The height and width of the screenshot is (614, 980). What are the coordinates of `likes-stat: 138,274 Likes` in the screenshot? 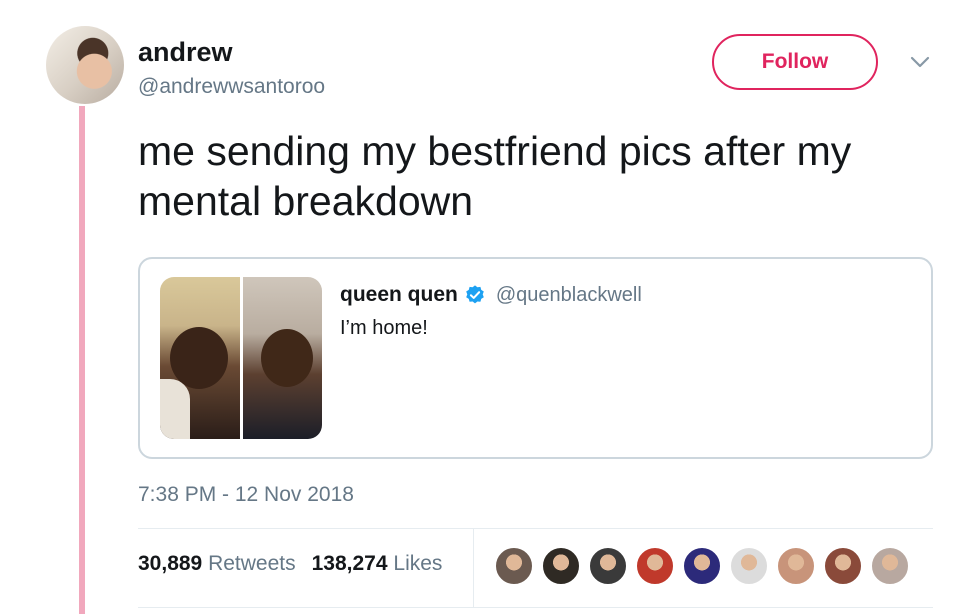 It's located at (377, 564).